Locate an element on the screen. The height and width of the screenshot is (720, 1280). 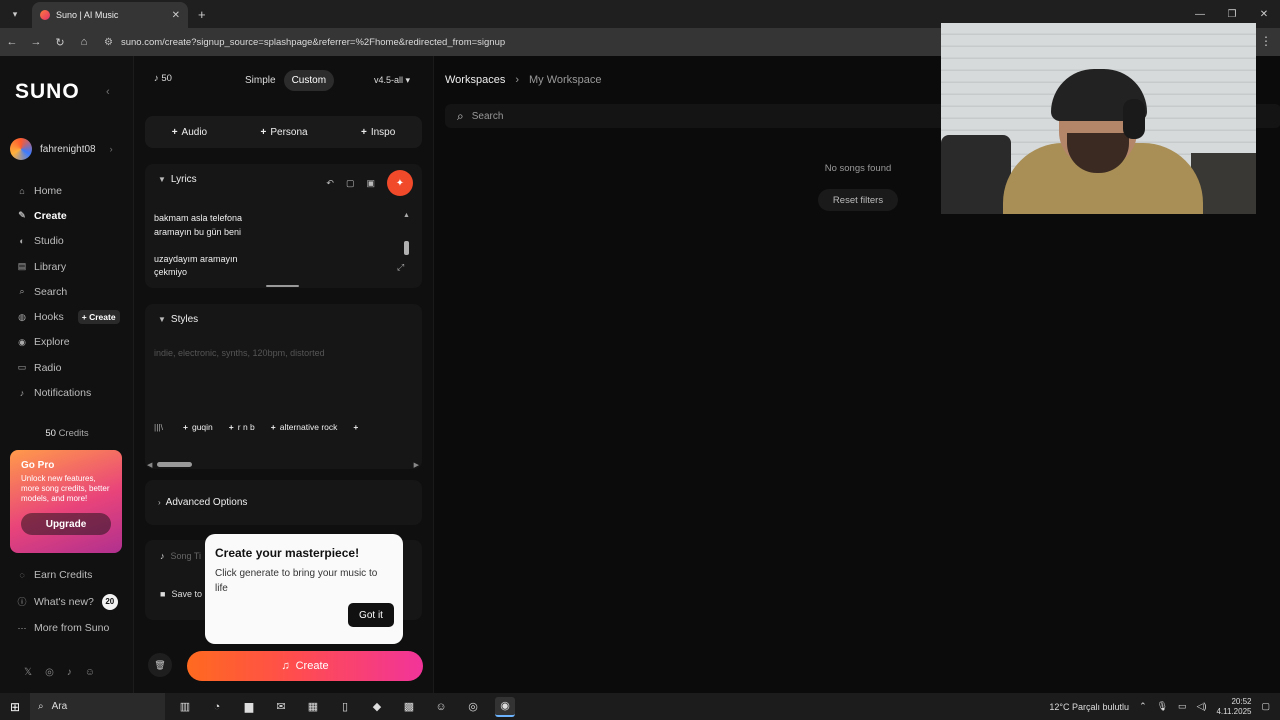
delete-icon: ▣ is located at coordinates (370, 183).